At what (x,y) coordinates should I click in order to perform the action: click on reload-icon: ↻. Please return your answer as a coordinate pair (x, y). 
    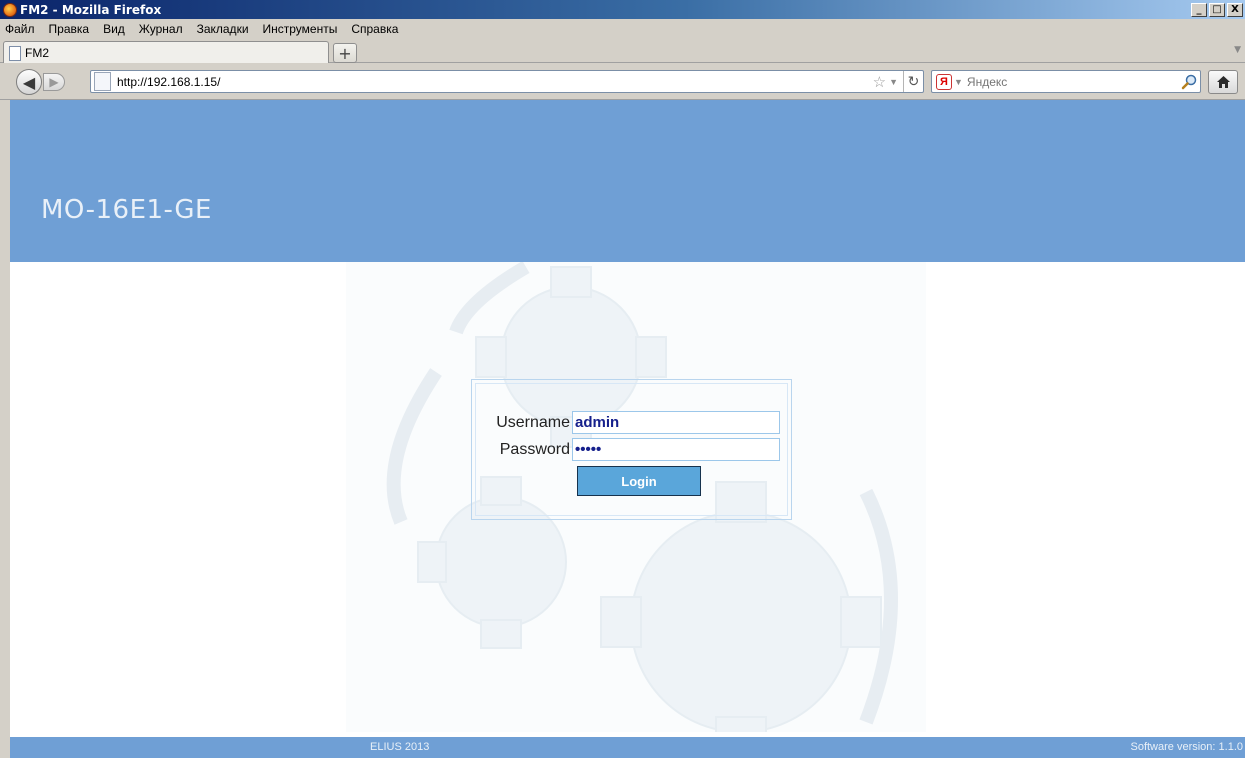
    Looking at the image, I should click on (913, 81).